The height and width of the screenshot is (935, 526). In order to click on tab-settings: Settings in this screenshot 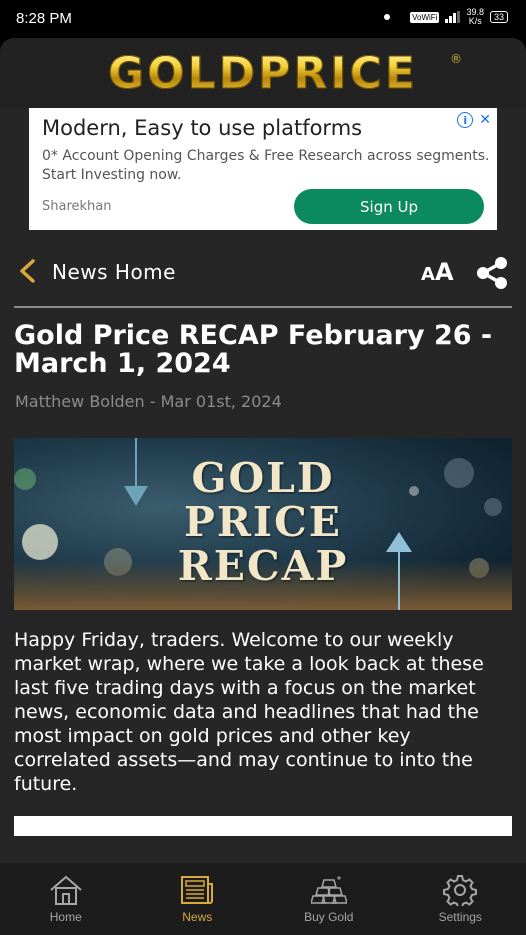, I will do `click(460, 899)`.